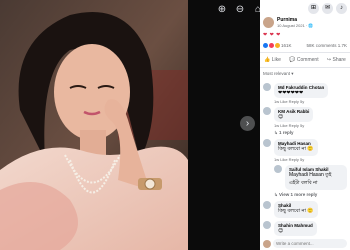  Describe the element at coordinates (305, 194) in the screenshot. I see `view-more-replies-link: ↳ View 1 more reply` at that location.